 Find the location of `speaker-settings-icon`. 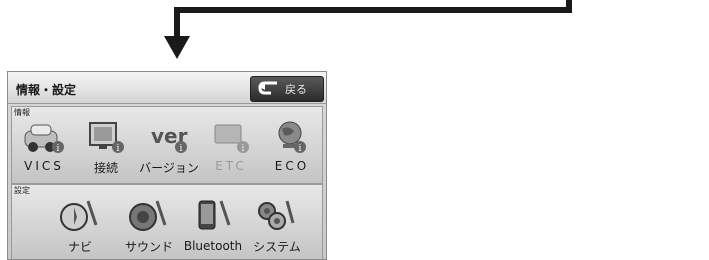

speaker-settings-icon is located at coordinates (148, 215).